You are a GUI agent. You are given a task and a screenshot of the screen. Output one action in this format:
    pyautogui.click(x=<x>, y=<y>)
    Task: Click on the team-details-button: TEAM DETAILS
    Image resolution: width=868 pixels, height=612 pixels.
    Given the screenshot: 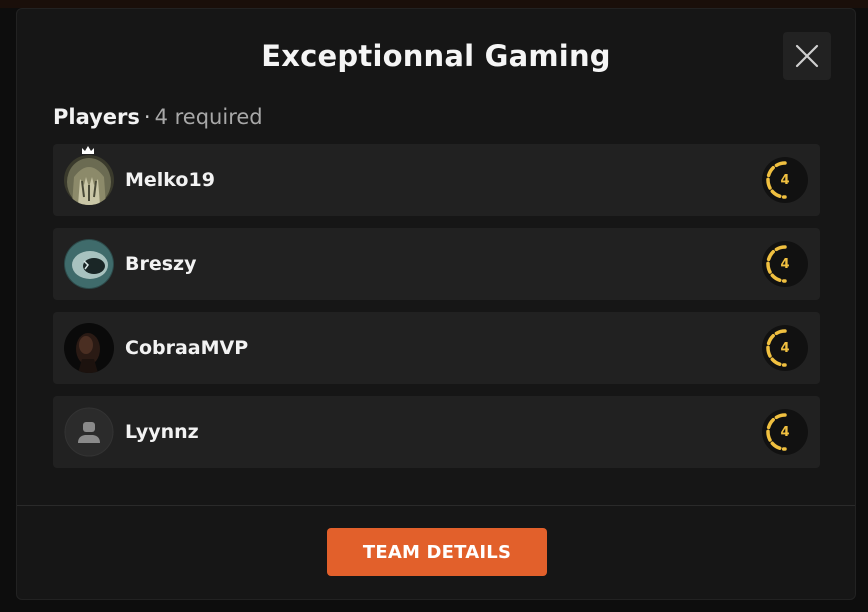 What is the action you would take?
    pyautogui.click(x=437, y=552)
    